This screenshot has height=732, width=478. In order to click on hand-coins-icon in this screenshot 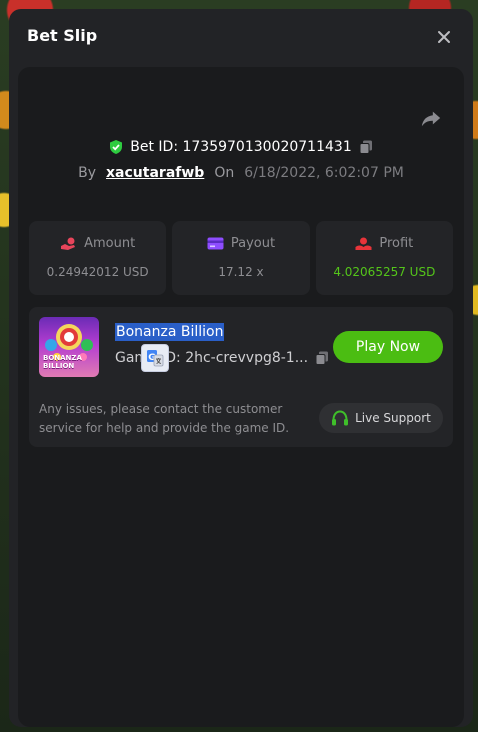, I will do `click(68, 243)`.